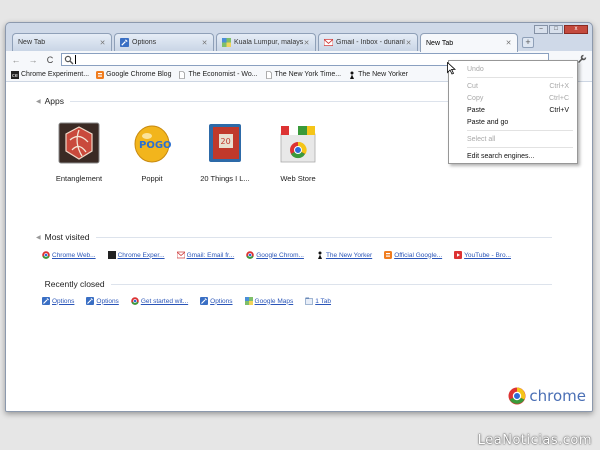  What do you see at coordinates (528, 42) in the screenshot?
I see `new-tab-button: +` at bounding box center [528, 42].